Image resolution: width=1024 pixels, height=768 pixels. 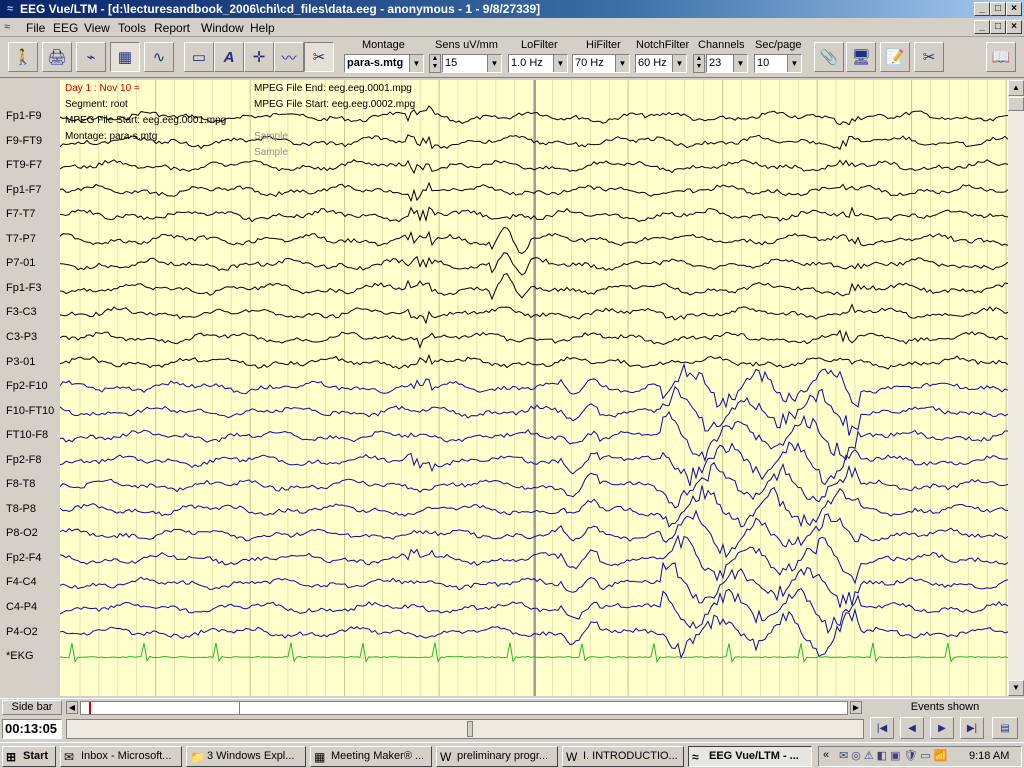 I want to click on system-tray: « ✉◎⚠◧▣🛡▭📶 9:18 AM, so click(x=920, y=756).